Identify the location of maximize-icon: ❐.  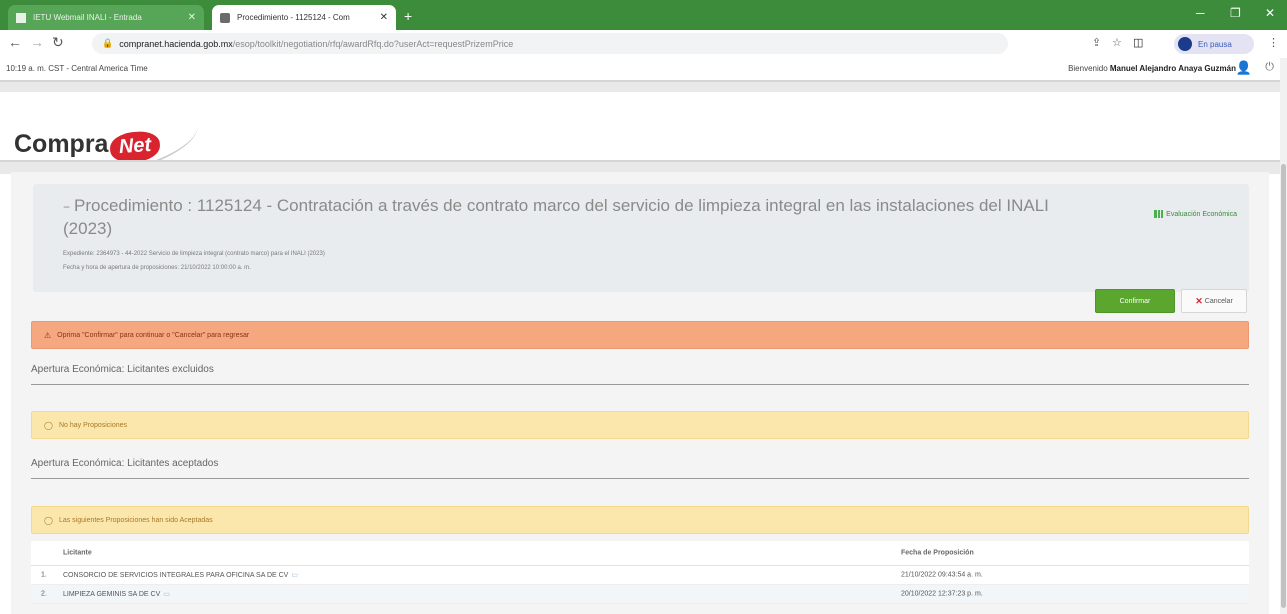
(1235, 13).